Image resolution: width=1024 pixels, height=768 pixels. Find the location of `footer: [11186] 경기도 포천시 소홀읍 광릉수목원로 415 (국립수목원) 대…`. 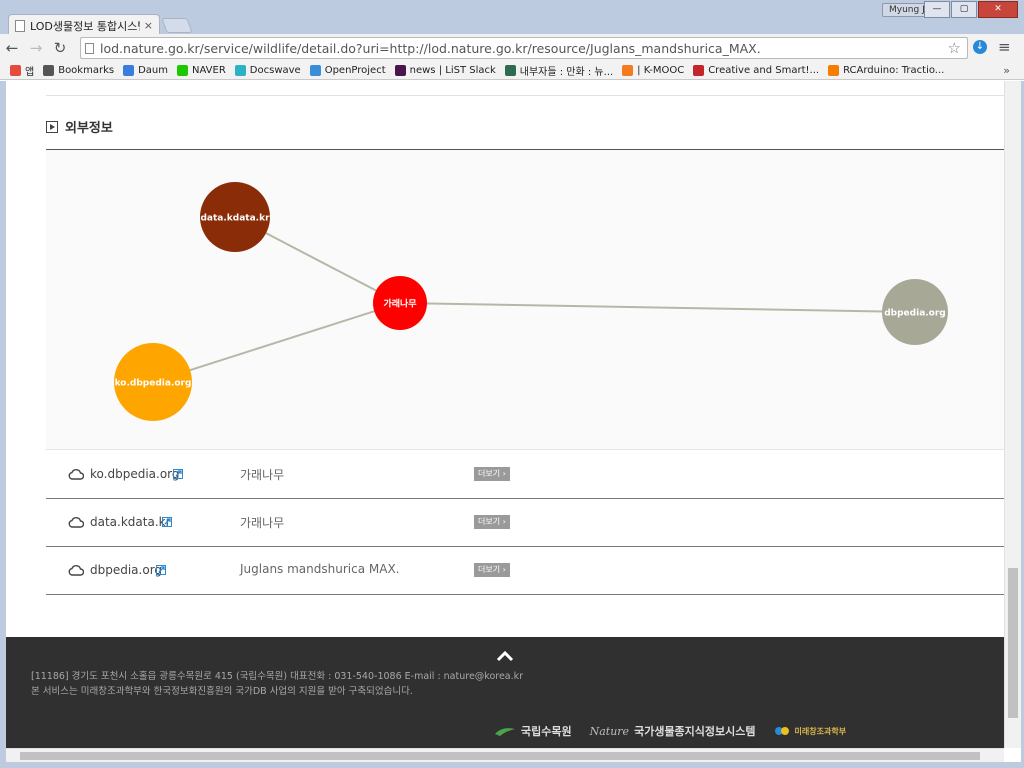

footer: [11186] 경기도 포천시 소홀읍 광릉수목원로 415 (국립수목원) 대… is located at coordinates (505, 692).